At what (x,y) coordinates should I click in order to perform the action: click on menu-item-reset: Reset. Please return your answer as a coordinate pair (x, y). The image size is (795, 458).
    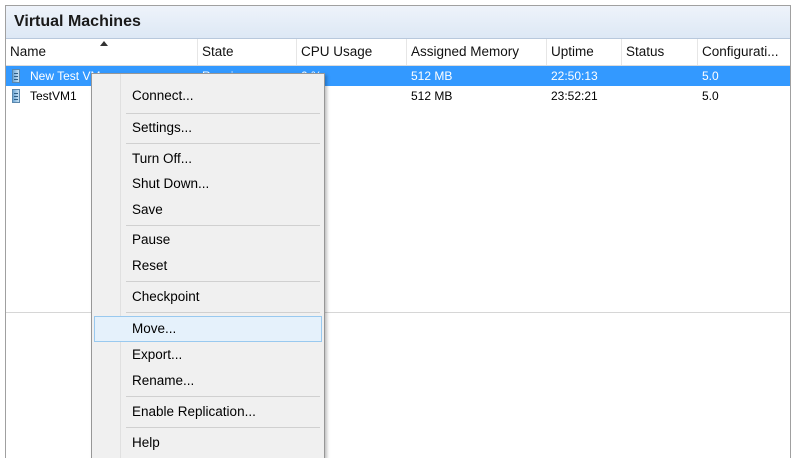
    Looking at the image, I should click on (208, 266).